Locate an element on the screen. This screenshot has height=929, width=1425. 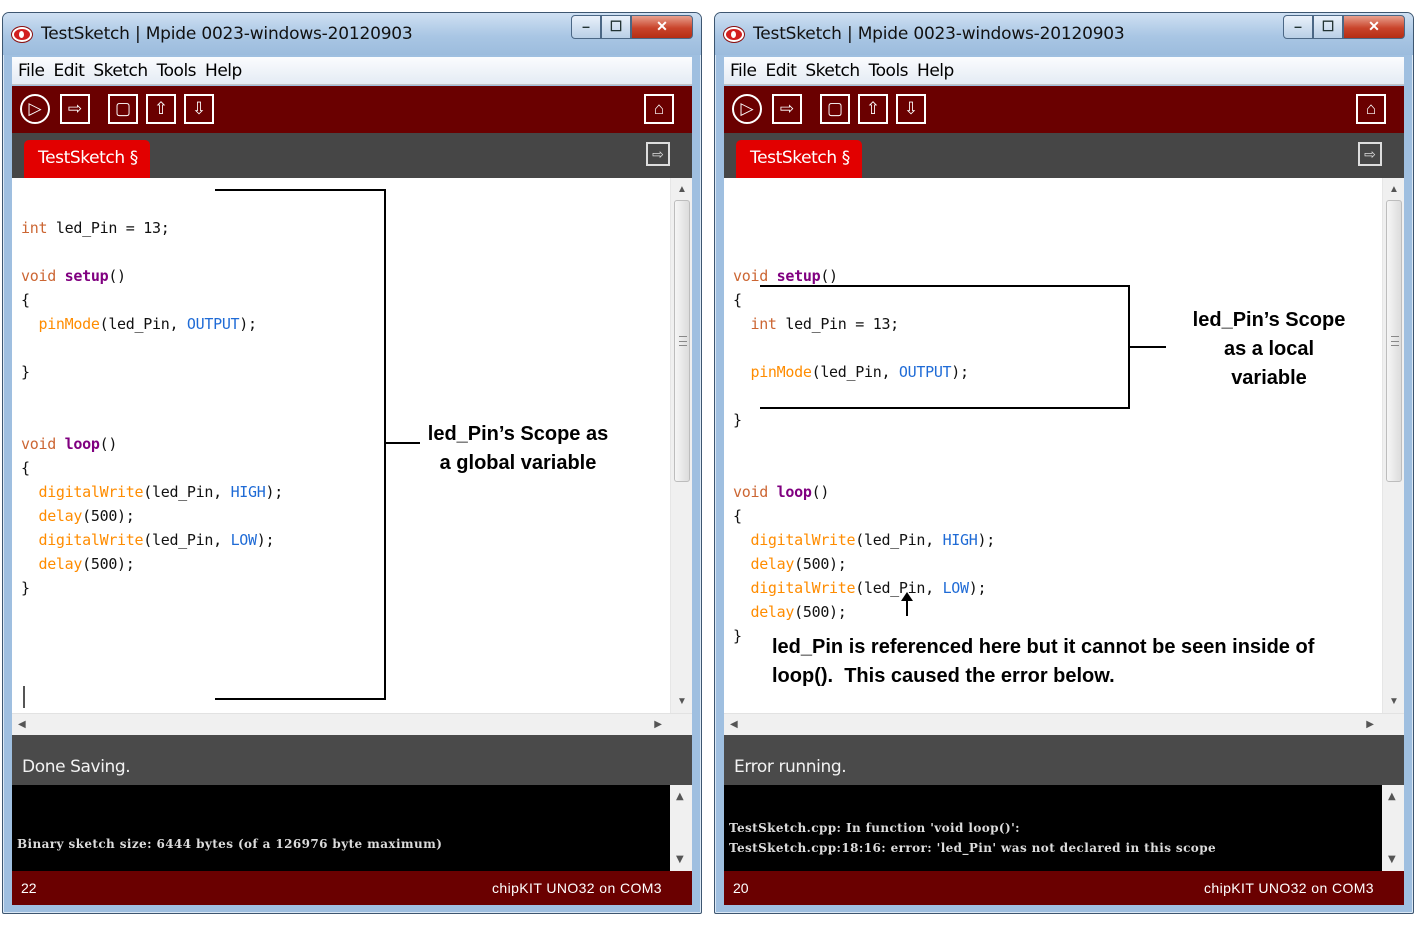
code-line: digitalWrite(led_Pin, HIGH); is located at coordinates (872, 540).